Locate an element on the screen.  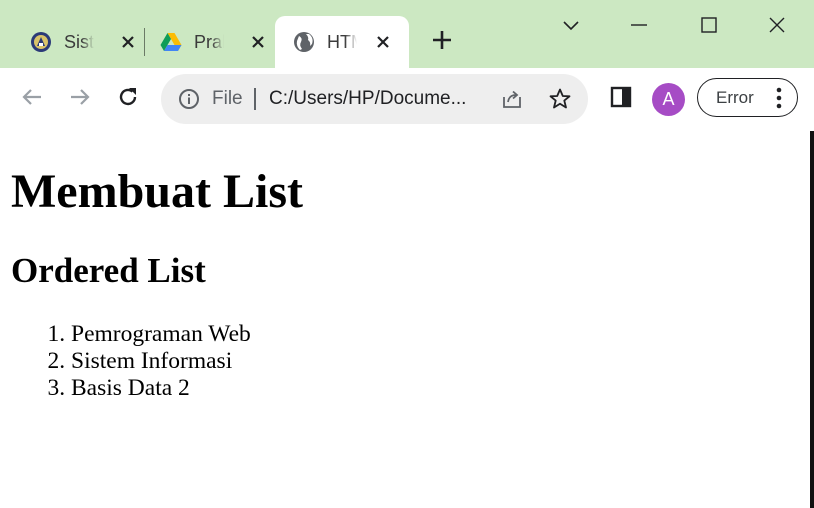
new-tab-button is located at coordinates (442, 42).